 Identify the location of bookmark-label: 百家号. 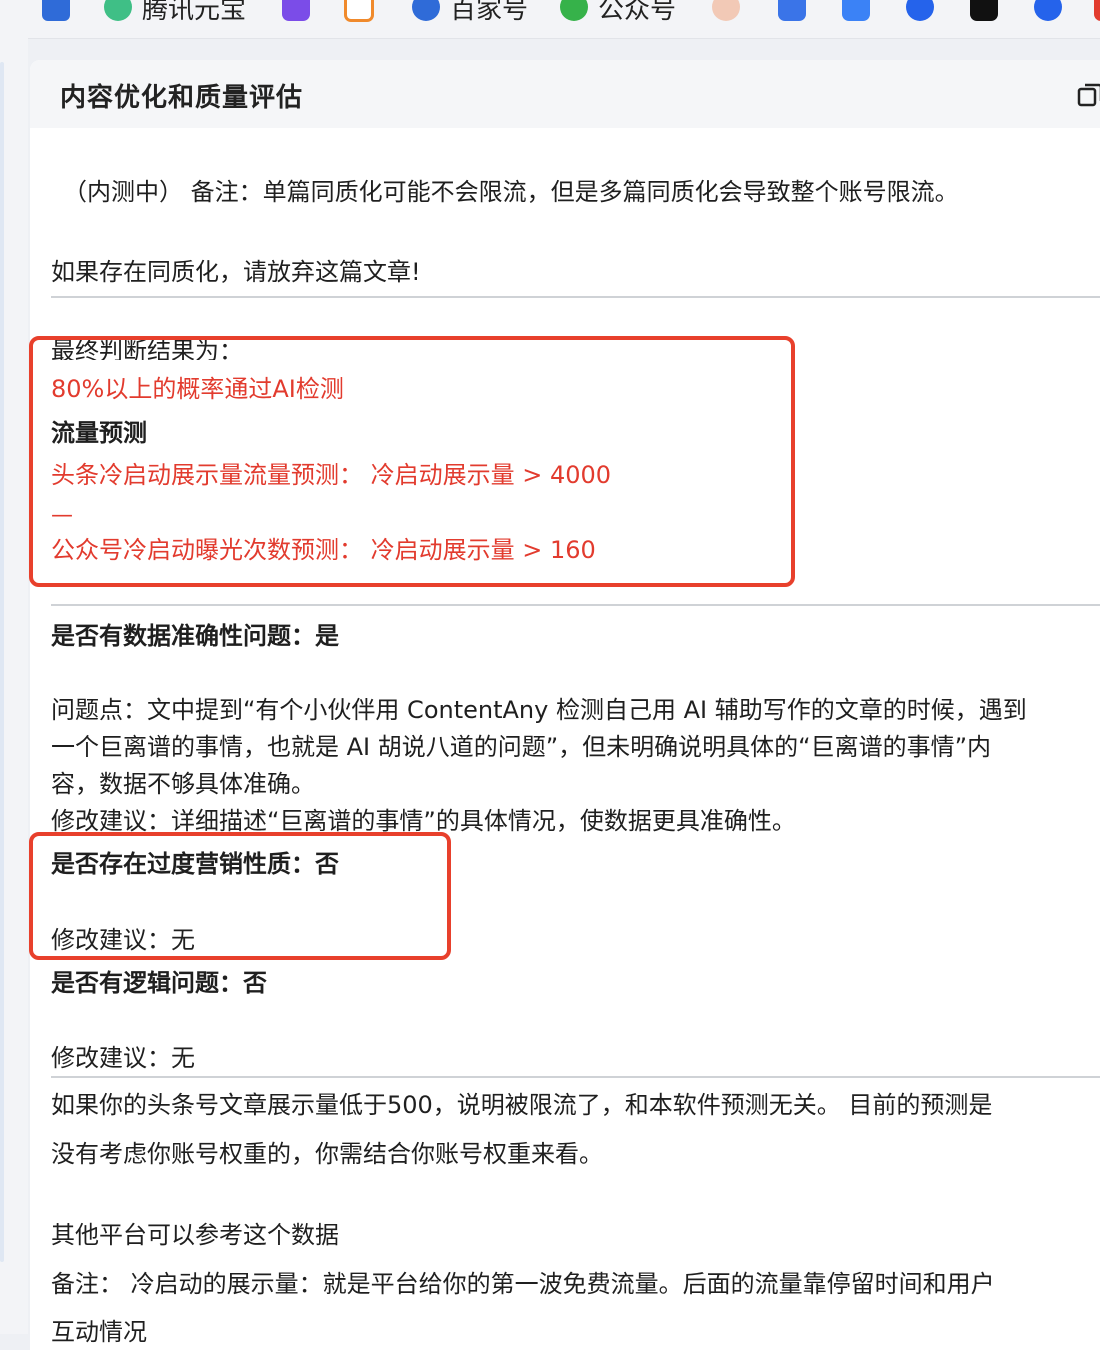
(489, 12).